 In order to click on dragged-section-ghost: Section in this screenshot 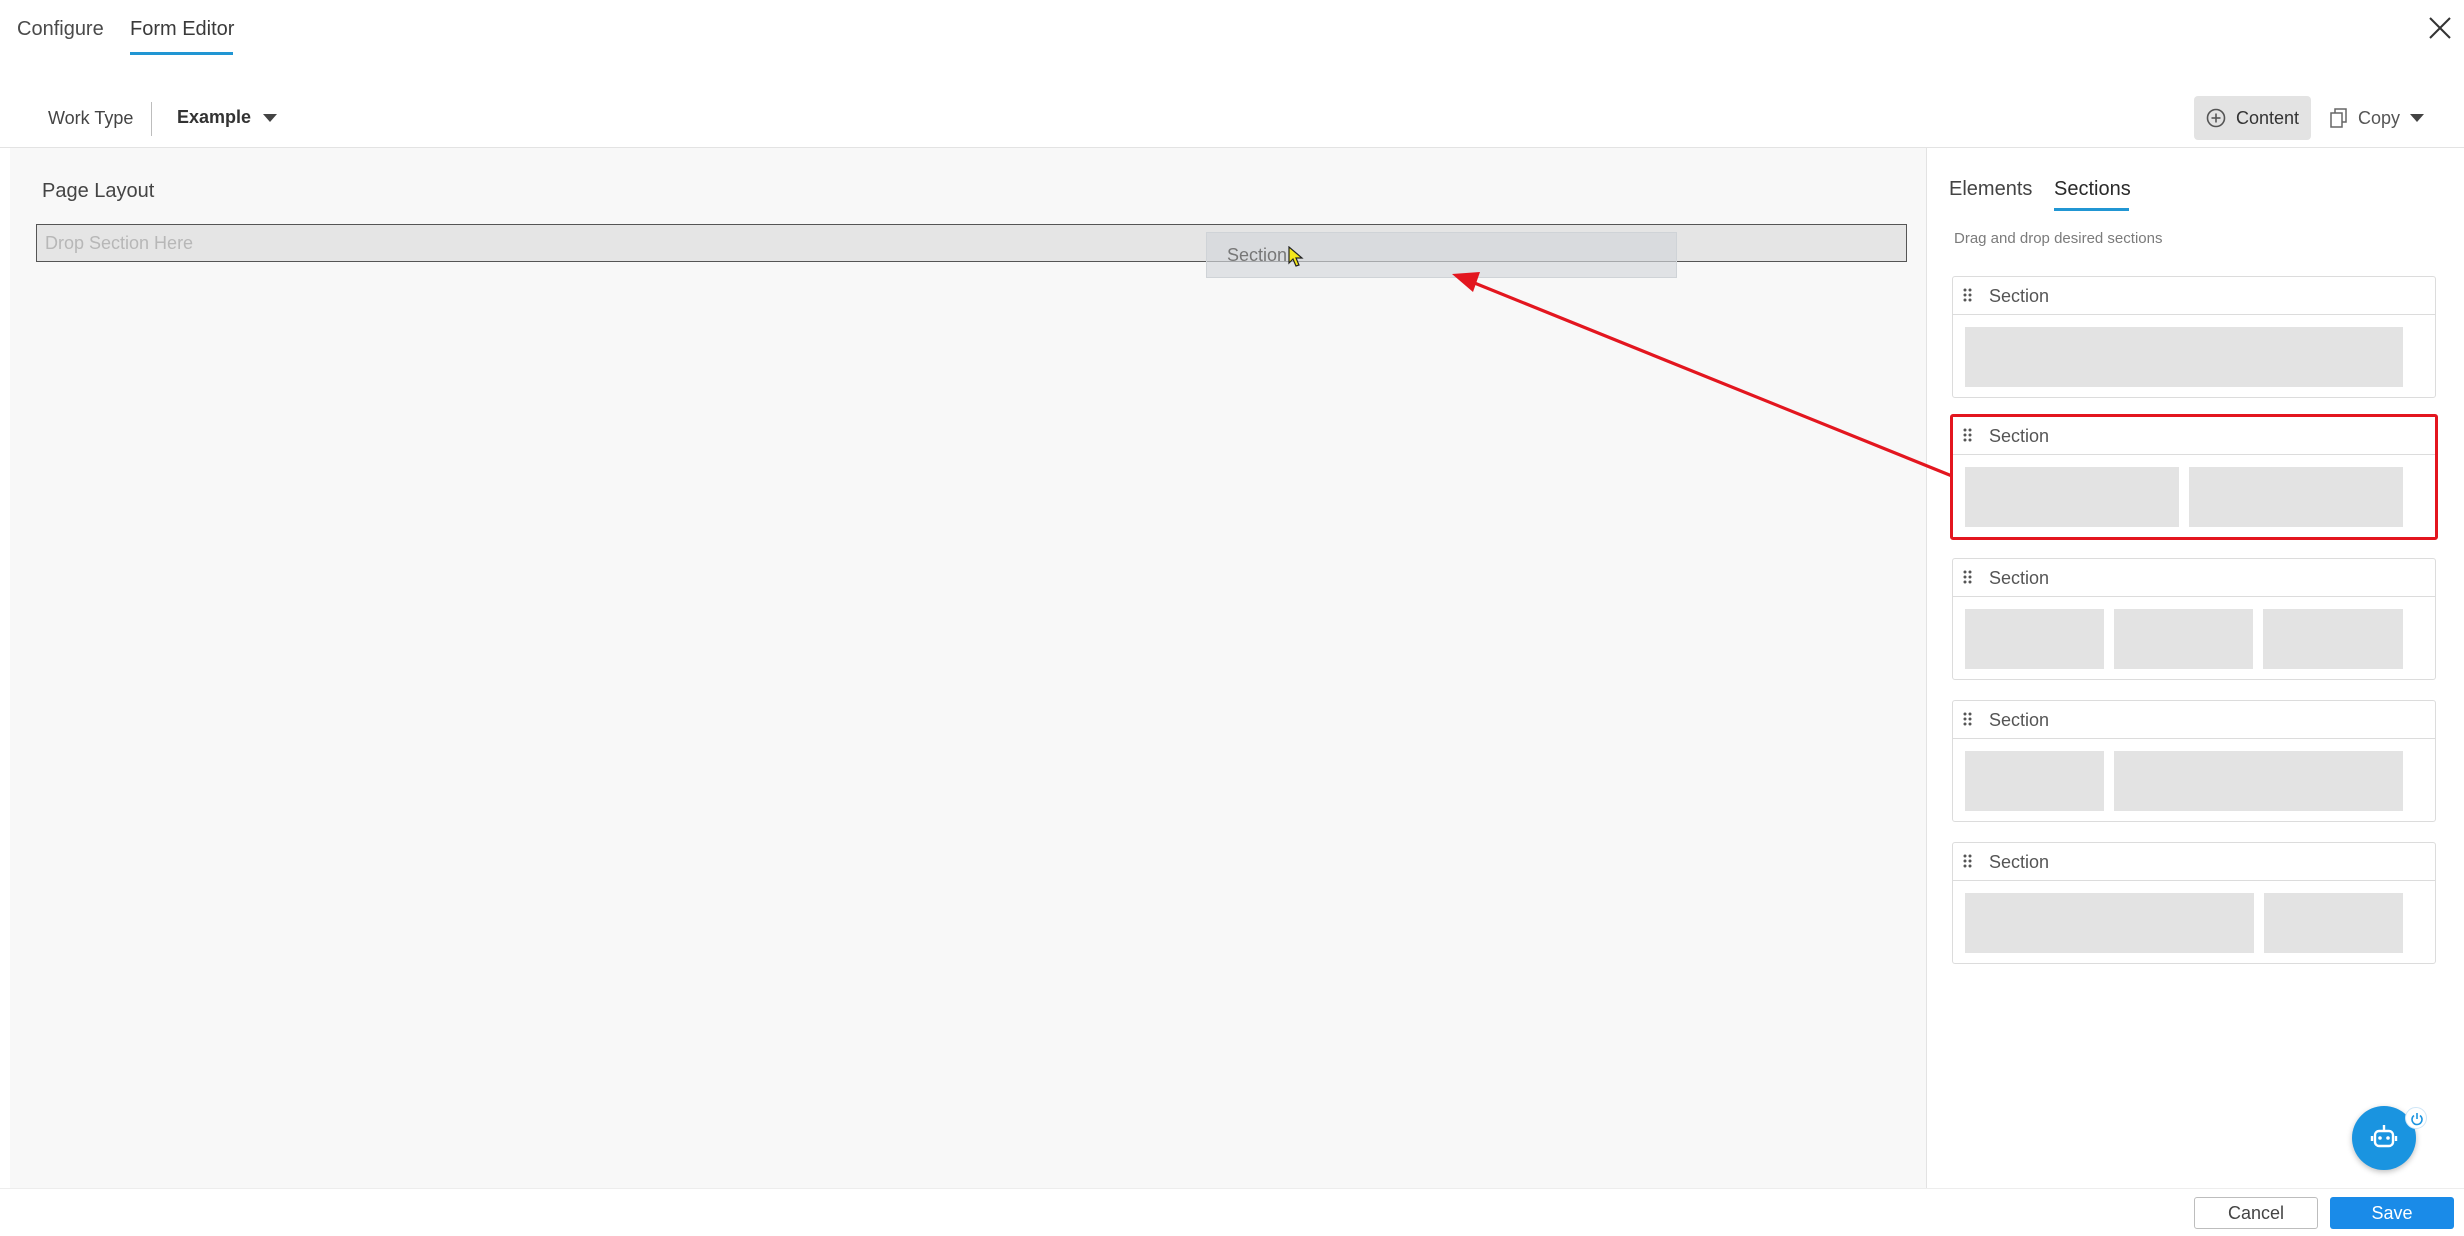, I will do `click(1441, 255)`.